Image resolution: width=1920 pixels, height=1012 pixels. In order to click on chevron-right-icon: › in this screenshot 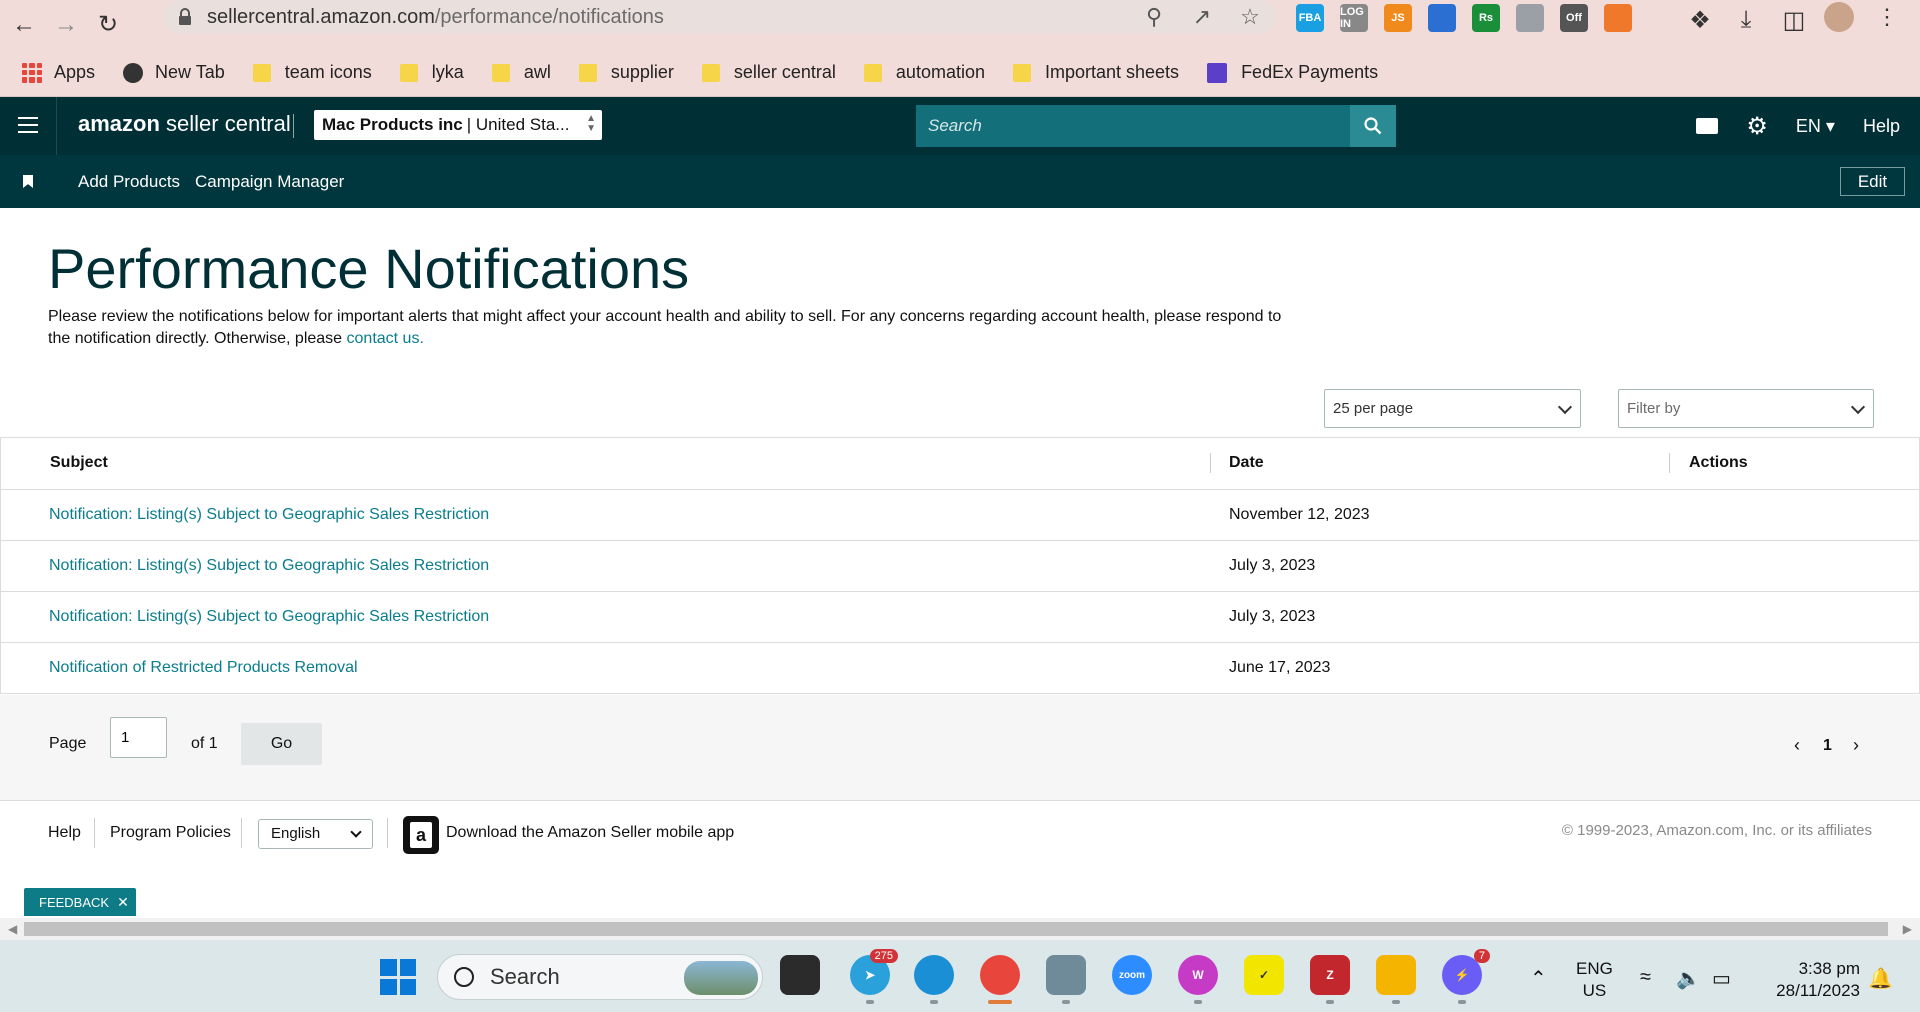, I will do `click(1856, 745)`.